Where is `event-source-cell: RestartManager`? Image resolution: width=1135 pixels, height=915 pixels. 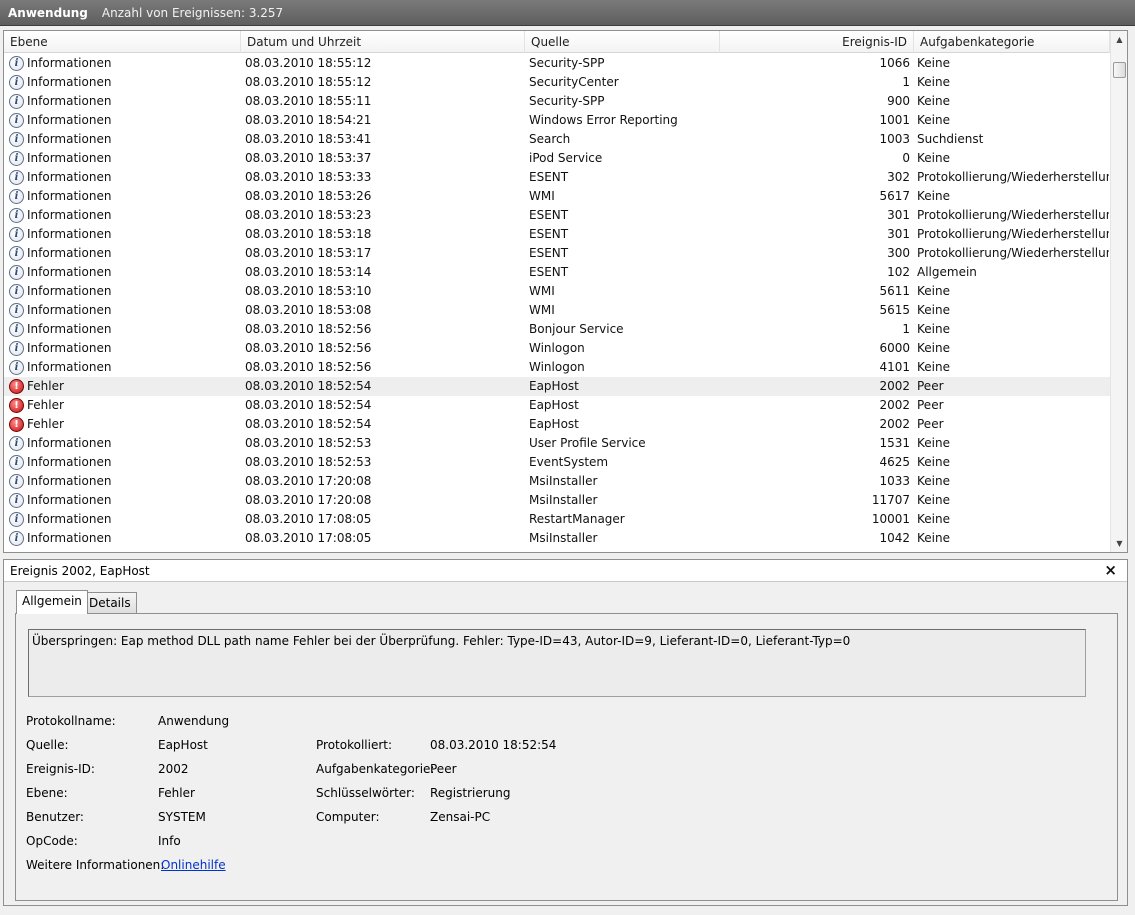 event-source-cell: RestartManager is located at coordinates (577, 519).